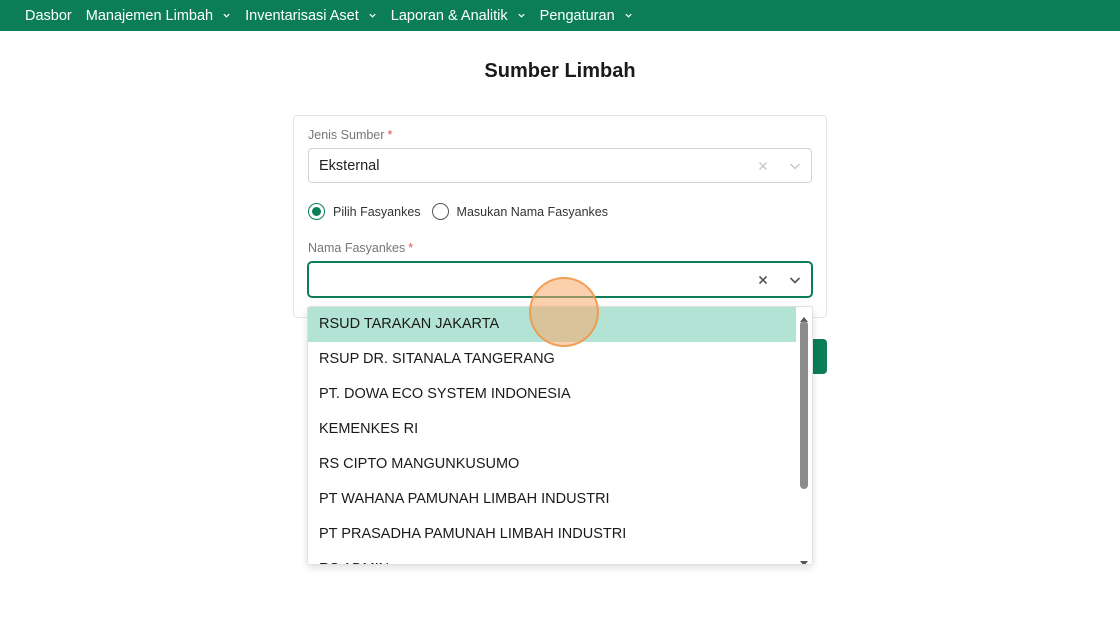  Describe the element at coordinates (577, 15) in the screenshot. I see `nav-item-label: Pengaturan` at that location.